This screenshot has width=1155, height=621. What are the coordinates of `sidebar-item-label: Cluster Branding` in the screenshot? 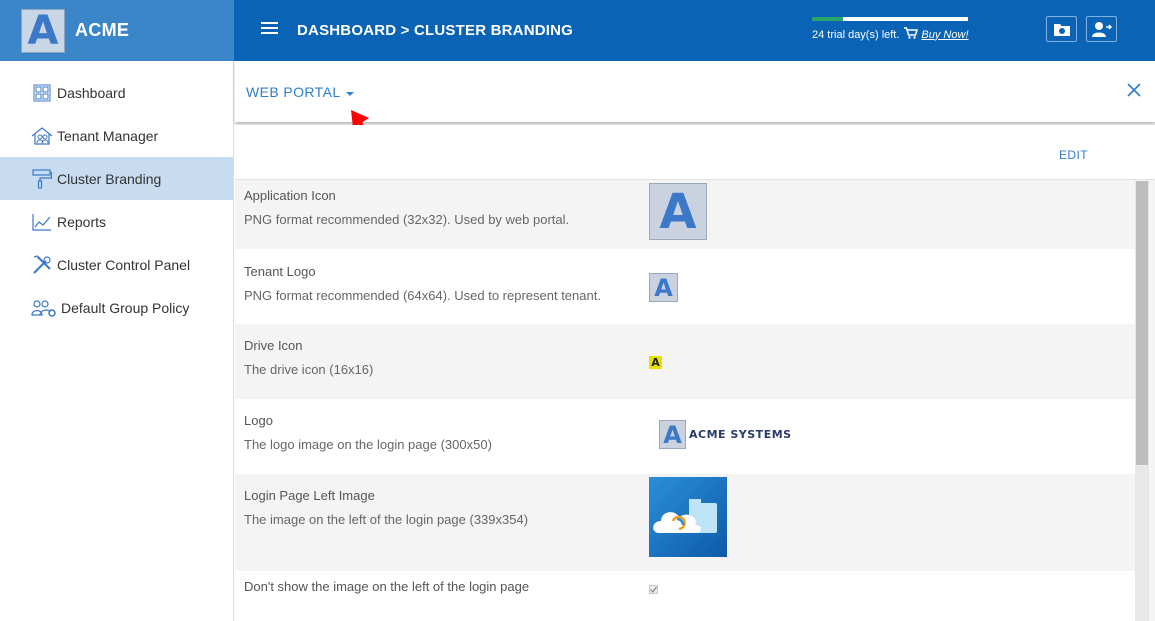 It's located at (109, 178).